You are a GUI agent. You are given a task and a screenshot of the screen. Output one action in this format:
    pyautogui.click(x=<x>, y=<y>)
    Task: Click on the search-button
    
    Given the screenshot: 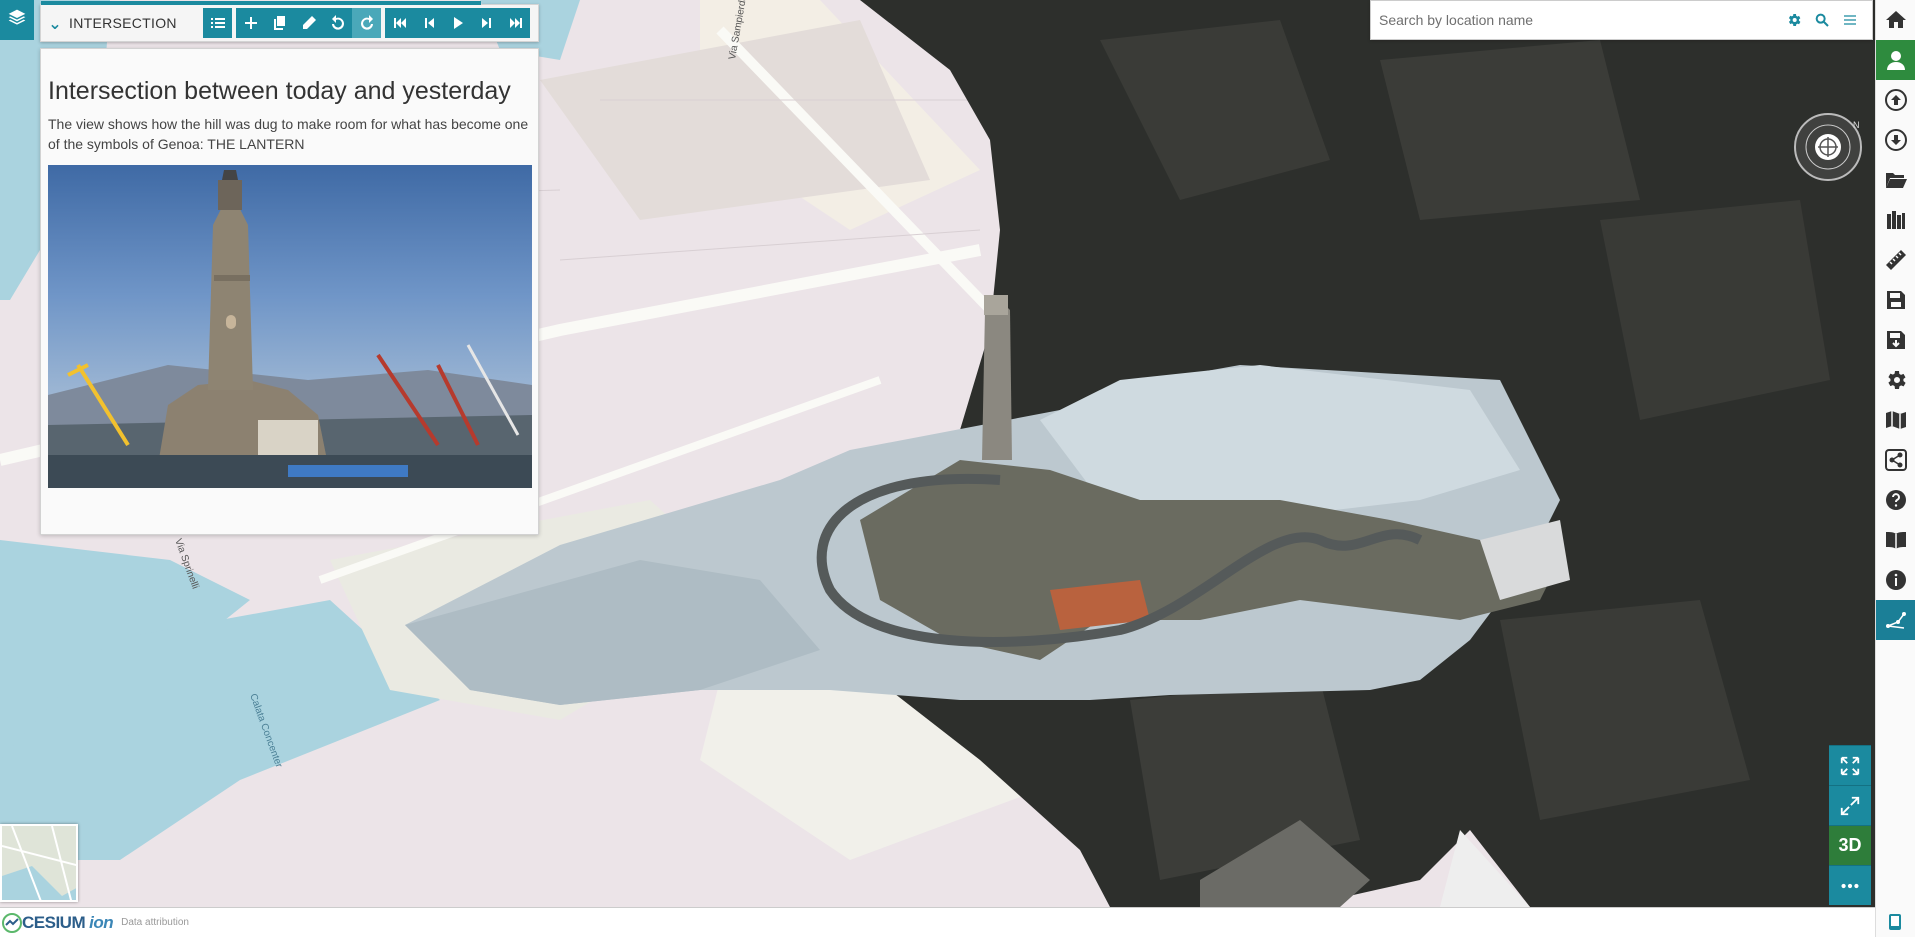 What is the action you would take?
    pyautogui.click(x=1822, y=20)
    